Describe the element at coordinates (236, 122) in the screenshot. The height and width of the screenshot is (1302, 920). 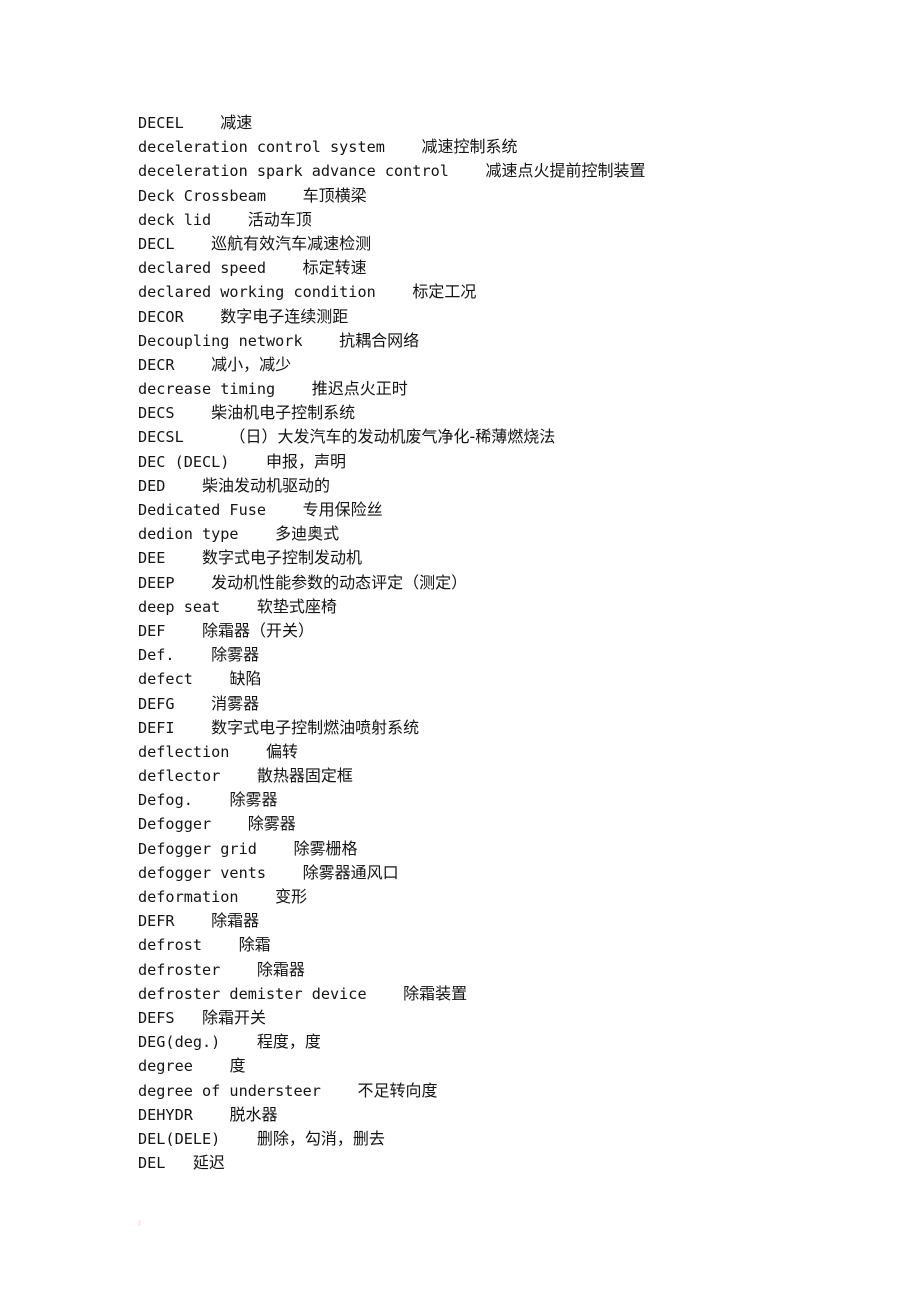
I see `entry-gloss: 减速` at that location.